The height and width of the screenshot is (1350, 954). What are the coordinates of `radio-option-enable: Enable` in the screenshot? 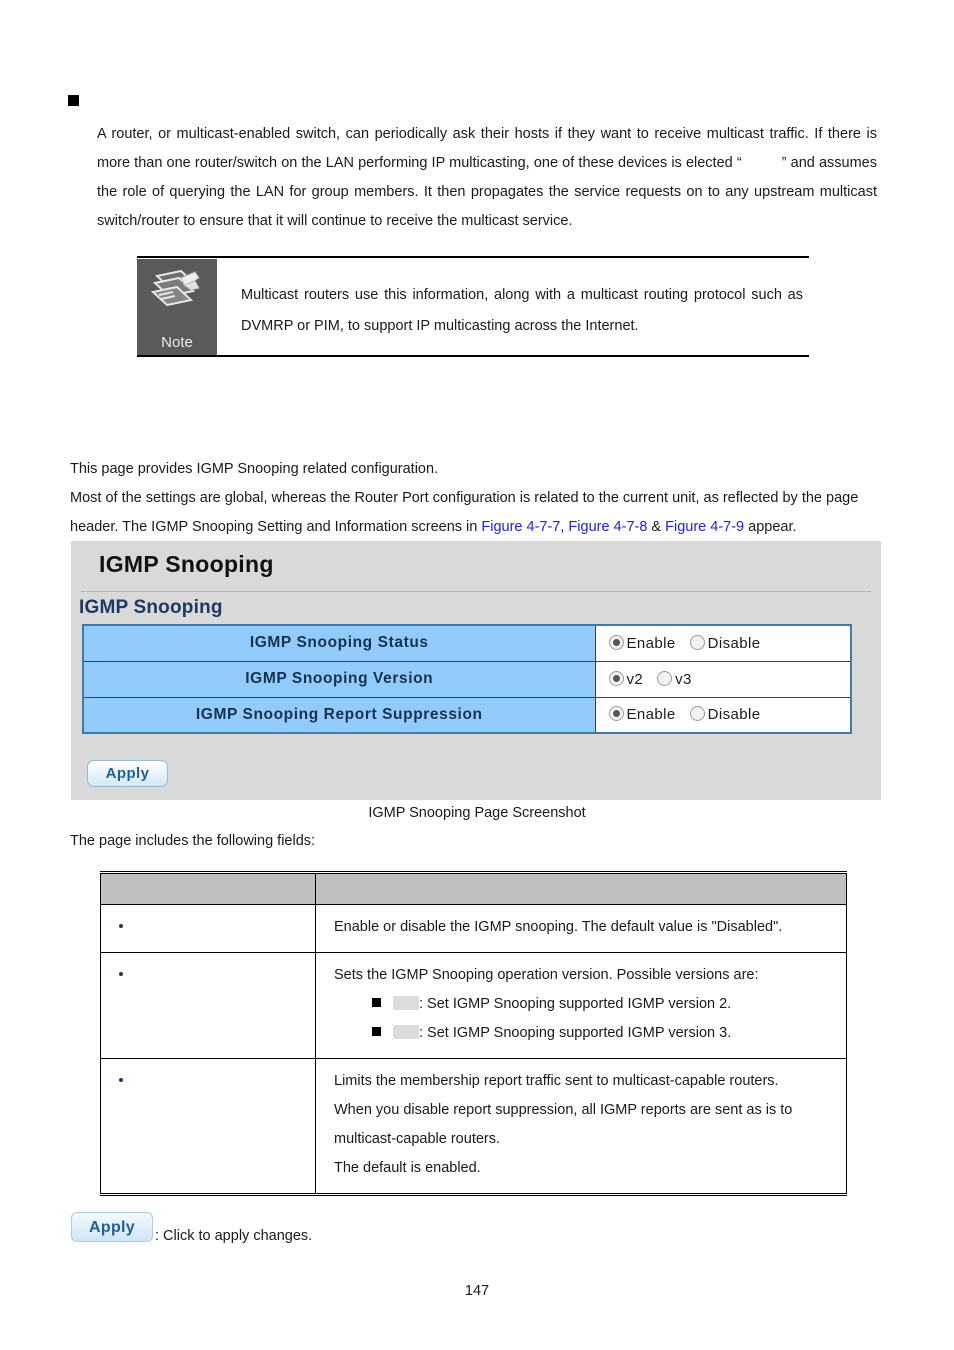 It's located at (642, 643).